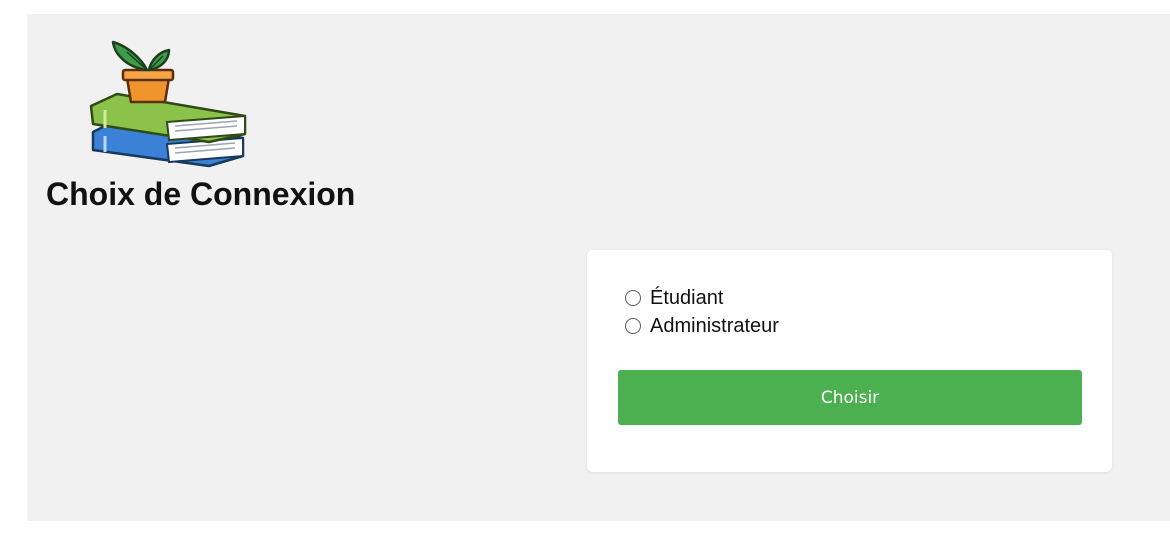  I want to click on option-administrateur: Administrateur, so click(702, 326).